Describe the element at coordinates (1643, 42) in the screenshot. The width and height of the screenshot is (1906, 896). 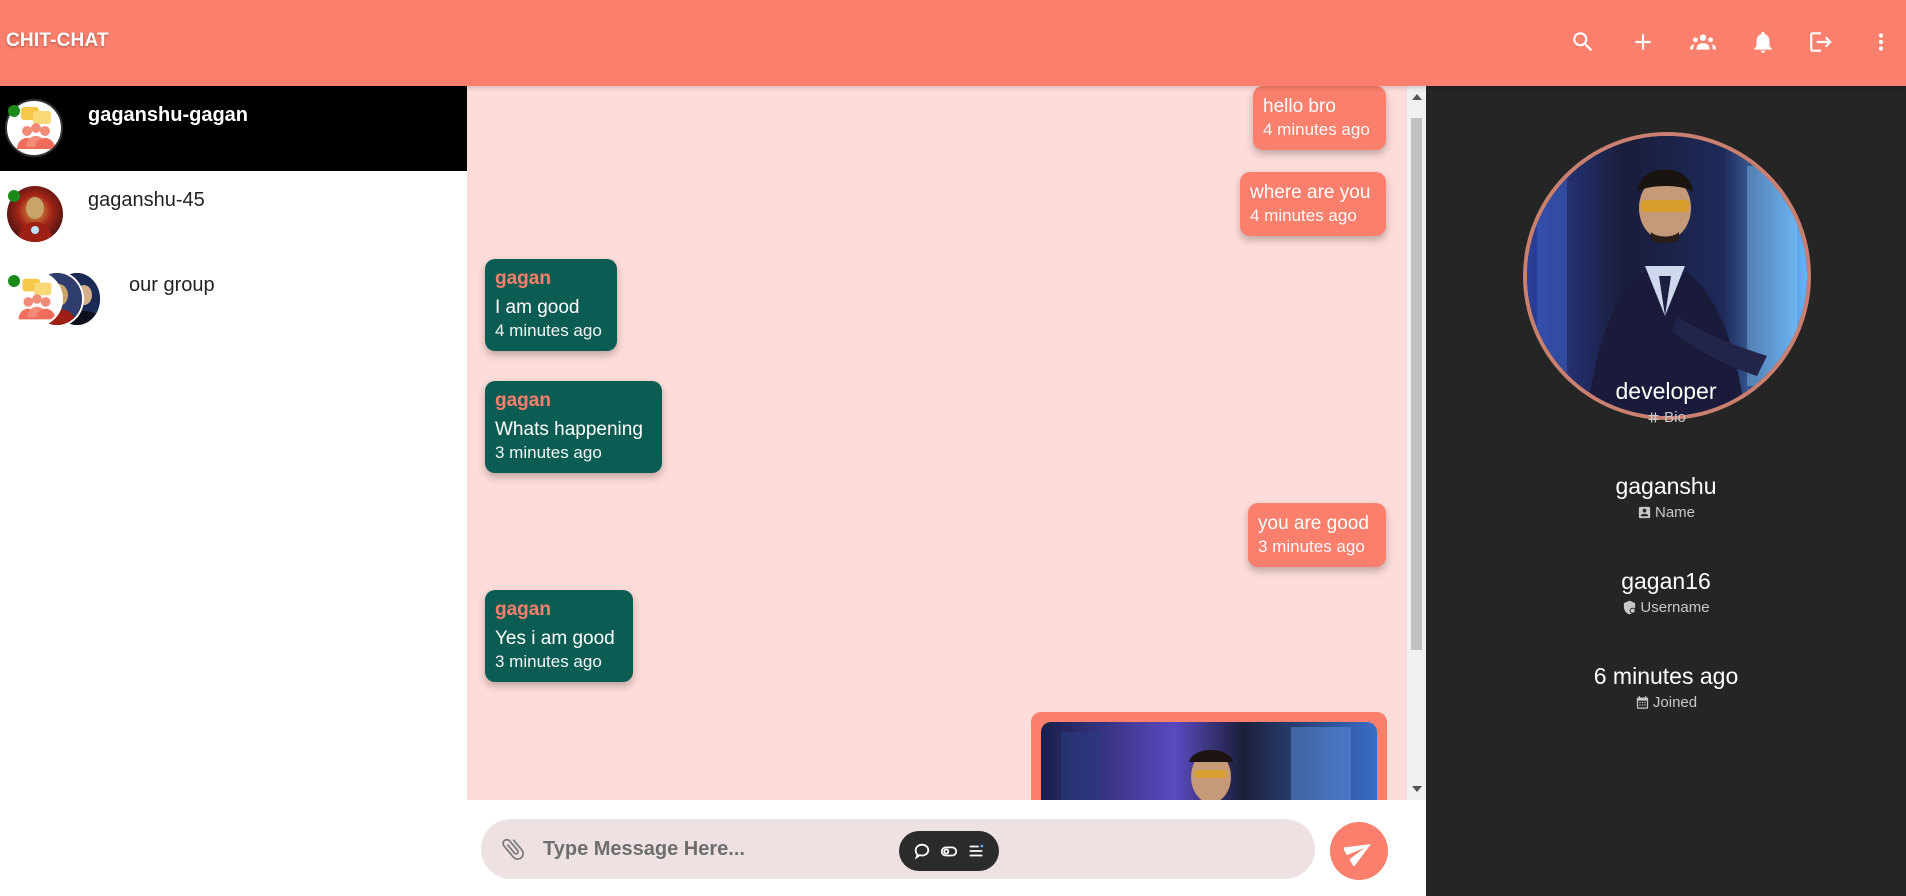
I see `add-icon` at that location.